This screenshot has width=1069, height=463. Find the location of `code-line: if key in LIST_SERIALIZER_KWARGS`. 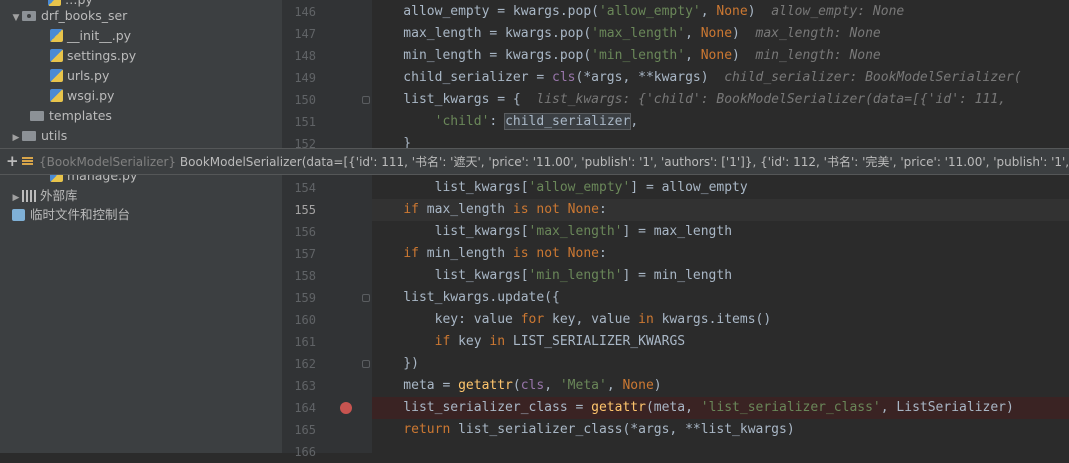

code-line: if key in LIST_SERIALIZER_KWARGS is located at coordinates (560, 341).